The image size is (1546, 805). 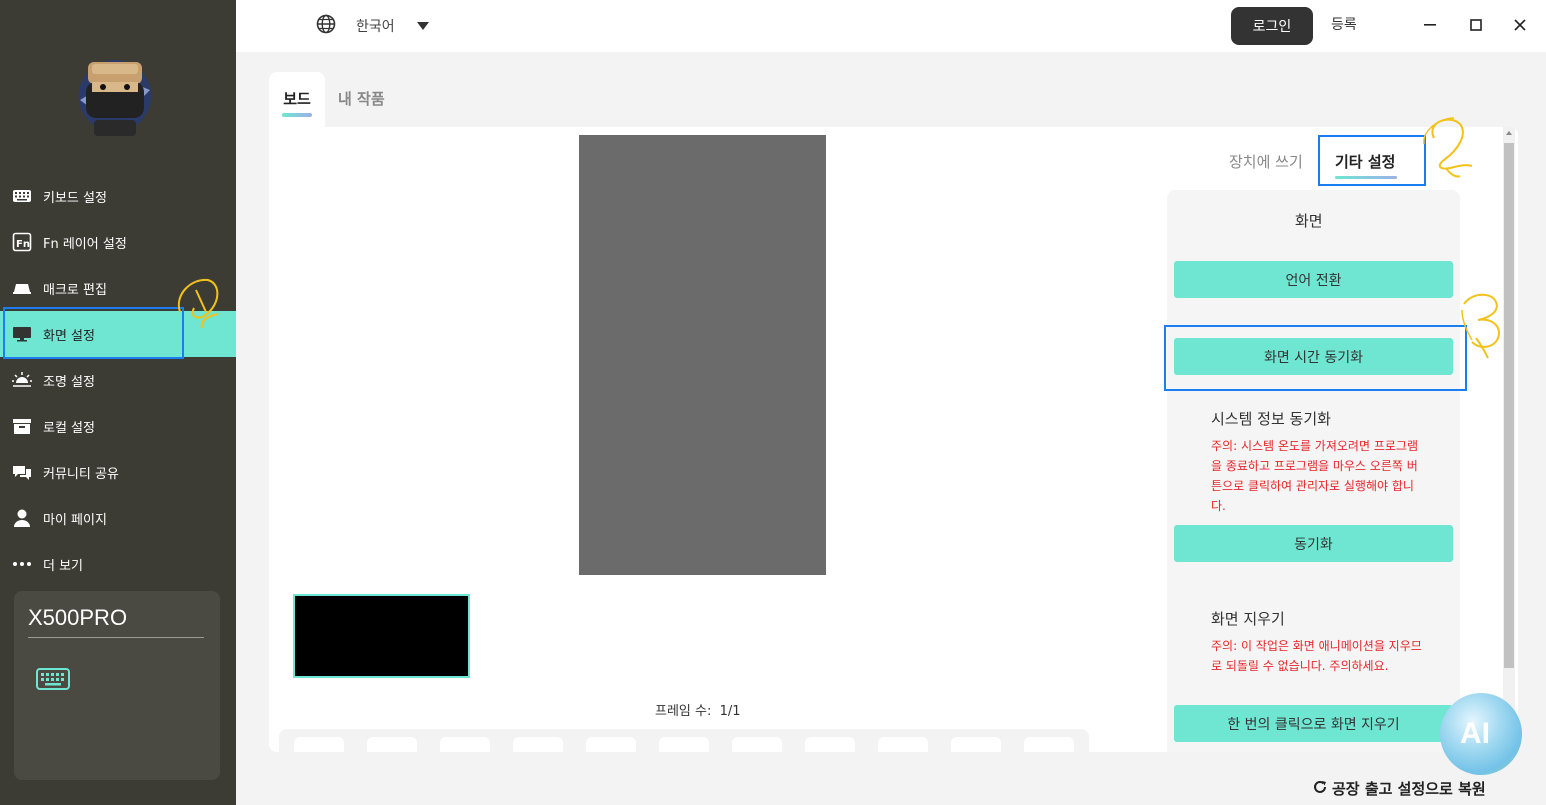 What do you see at coordinates (1266, 161) in the screenshot?
I see `tab-write-to-device: 장치에 쓰기` at bounding box center [1266, 161].